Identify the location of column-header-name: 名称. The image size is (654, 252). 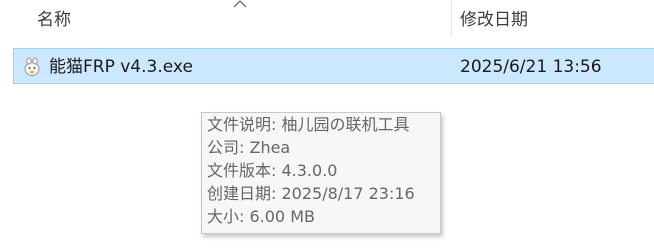
(54, 20).